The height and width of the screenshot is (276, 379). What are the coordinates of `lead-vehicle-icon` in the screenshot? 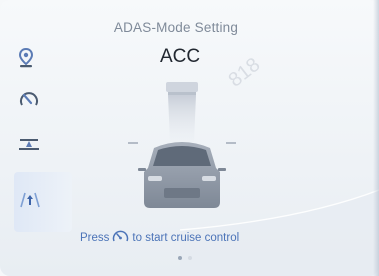 It's located at (182, 87).